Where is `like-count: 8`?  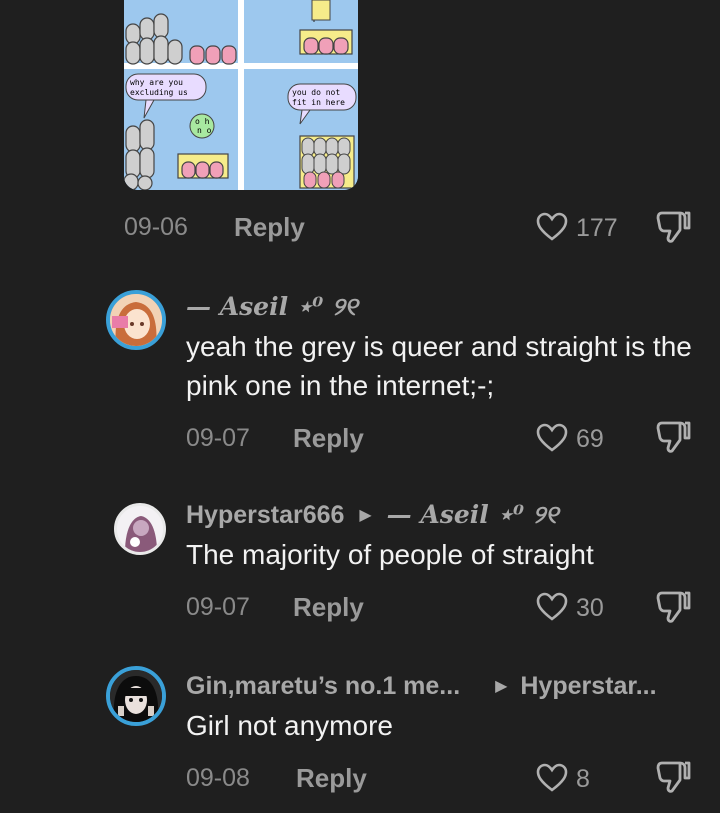 like-count: 8 is located at coordinates (583, 779).